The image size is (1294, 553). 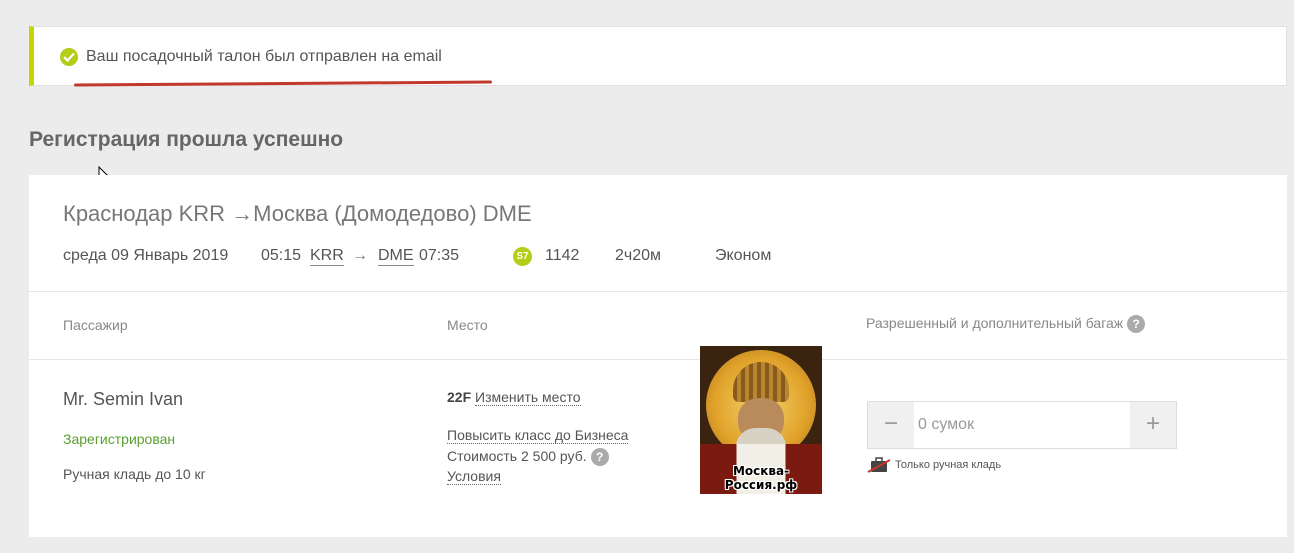 I want to click on upgrade-class-link: Повысить класс до Бизнеса, so click(x=538, y=435).